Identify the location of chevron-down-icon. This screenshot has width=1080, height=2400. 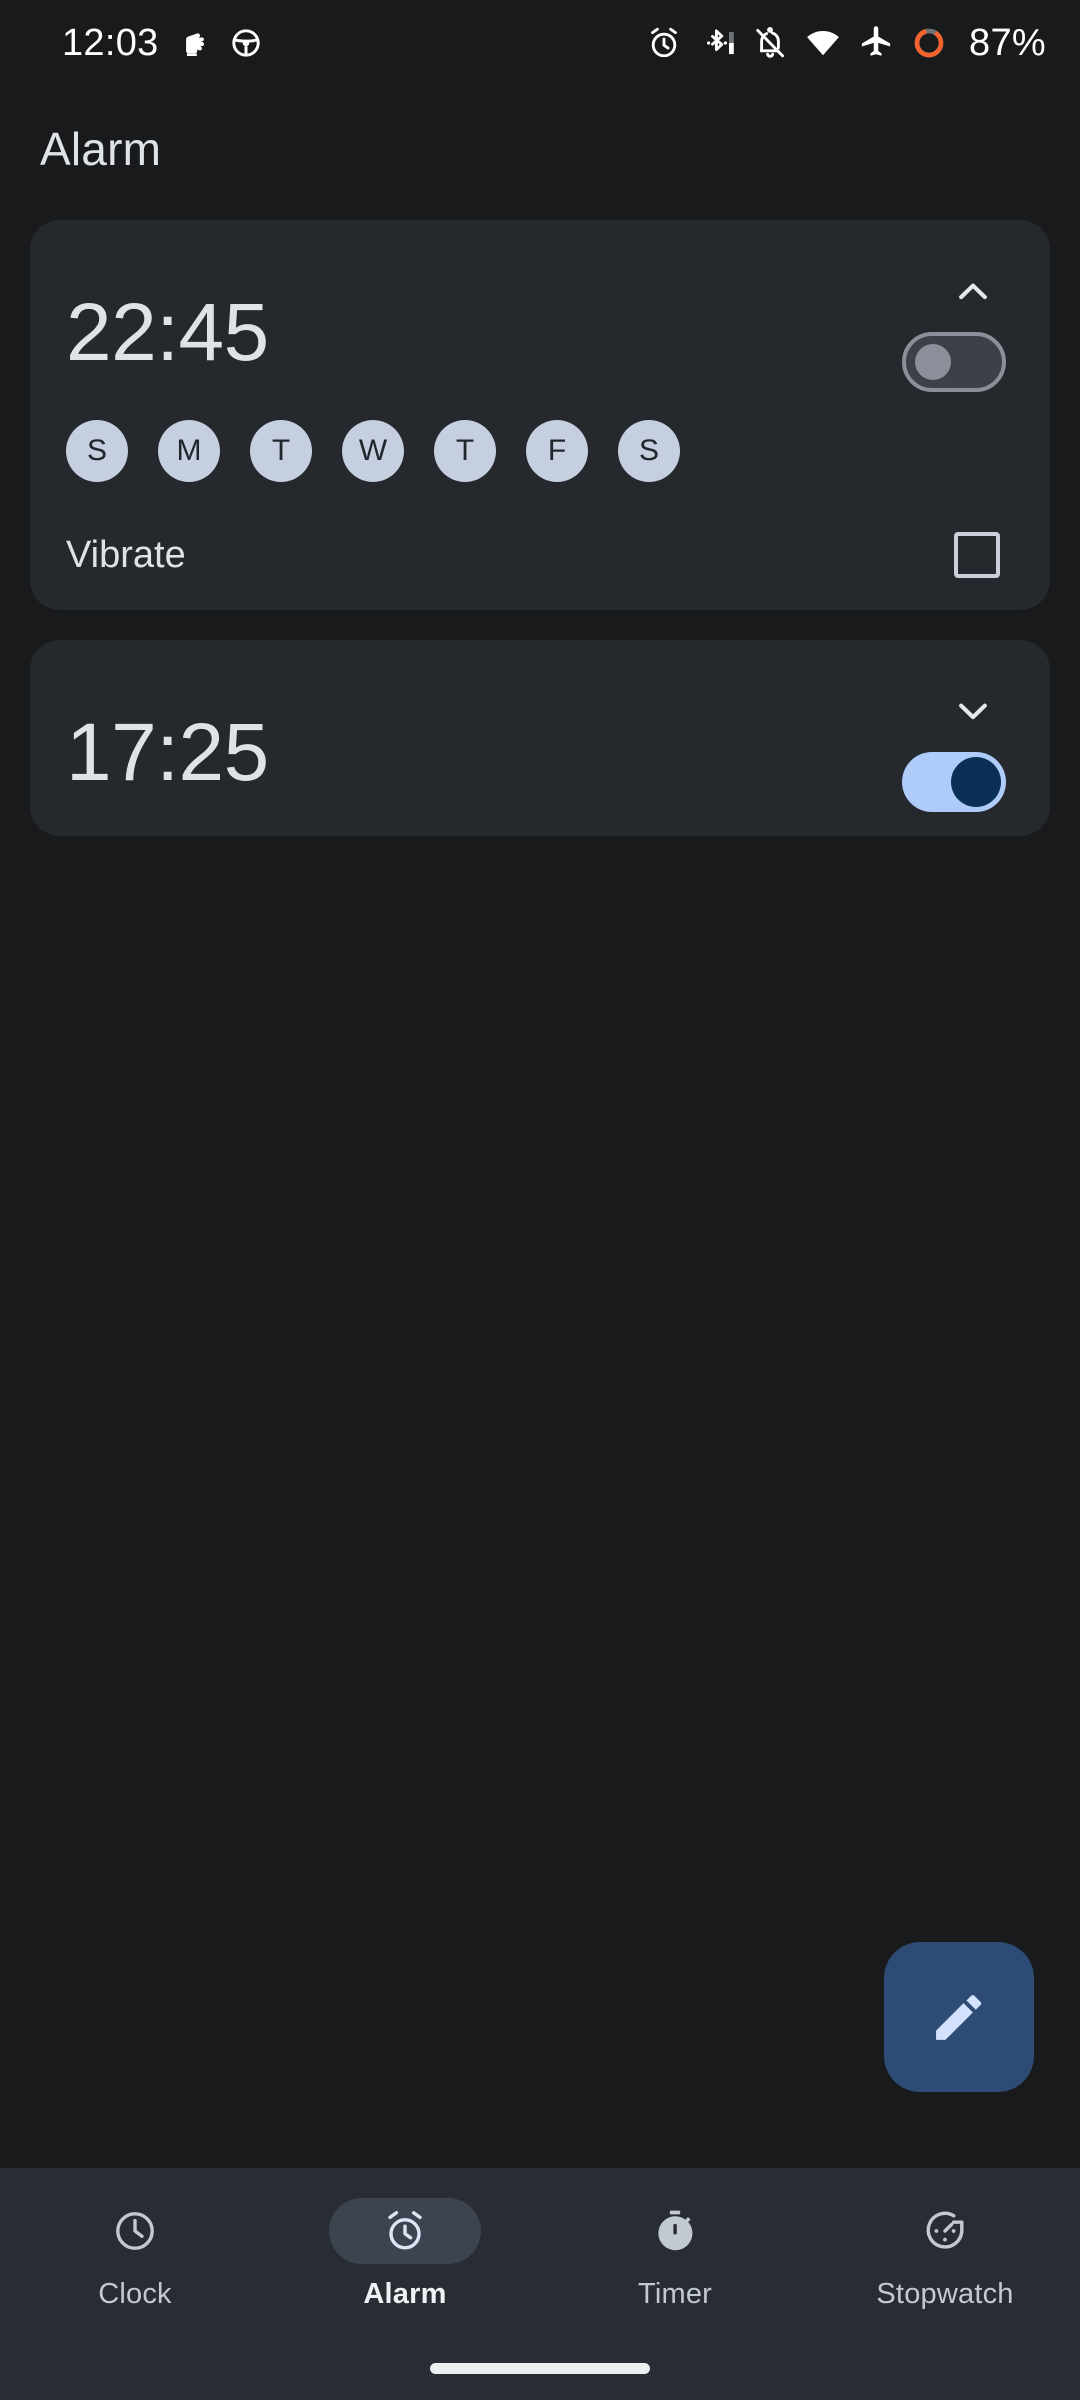
(973, 711).